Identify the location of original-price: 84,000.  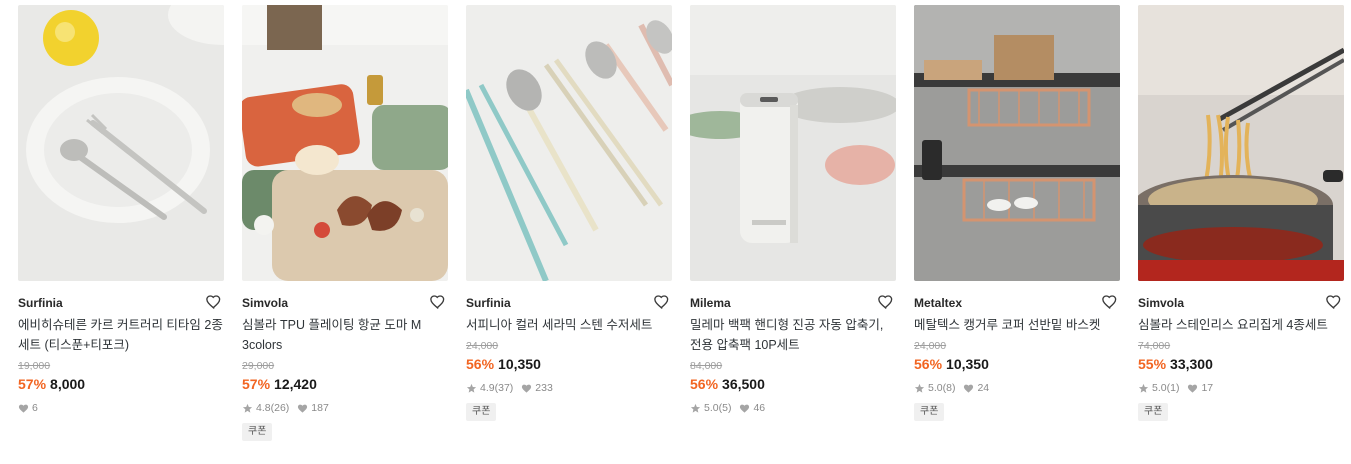
(706, 366).